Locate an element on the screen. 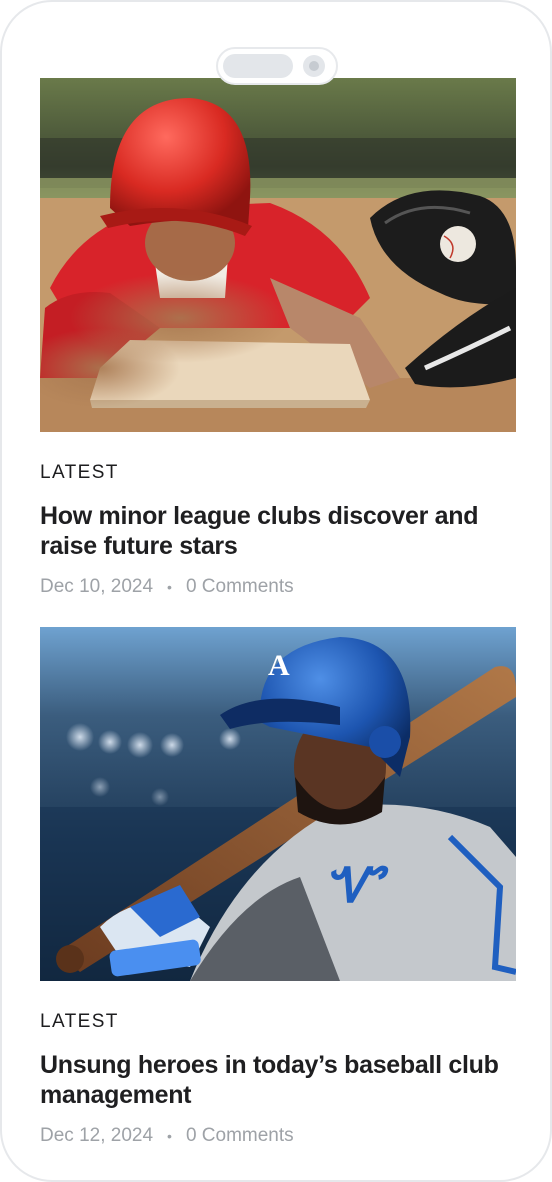 This screenshot has height=1182, width=552. dynamic-island is located at coordinates (277, 66).